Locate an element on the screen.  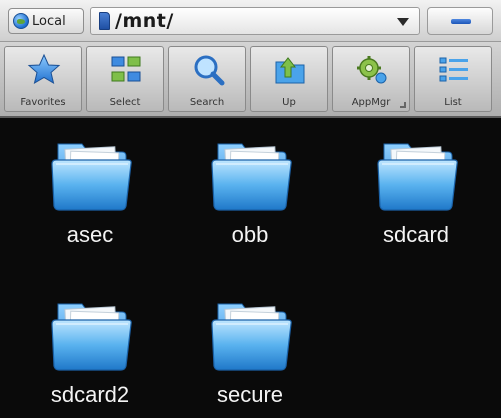
list-button: List is located at coordinates (453, 79).